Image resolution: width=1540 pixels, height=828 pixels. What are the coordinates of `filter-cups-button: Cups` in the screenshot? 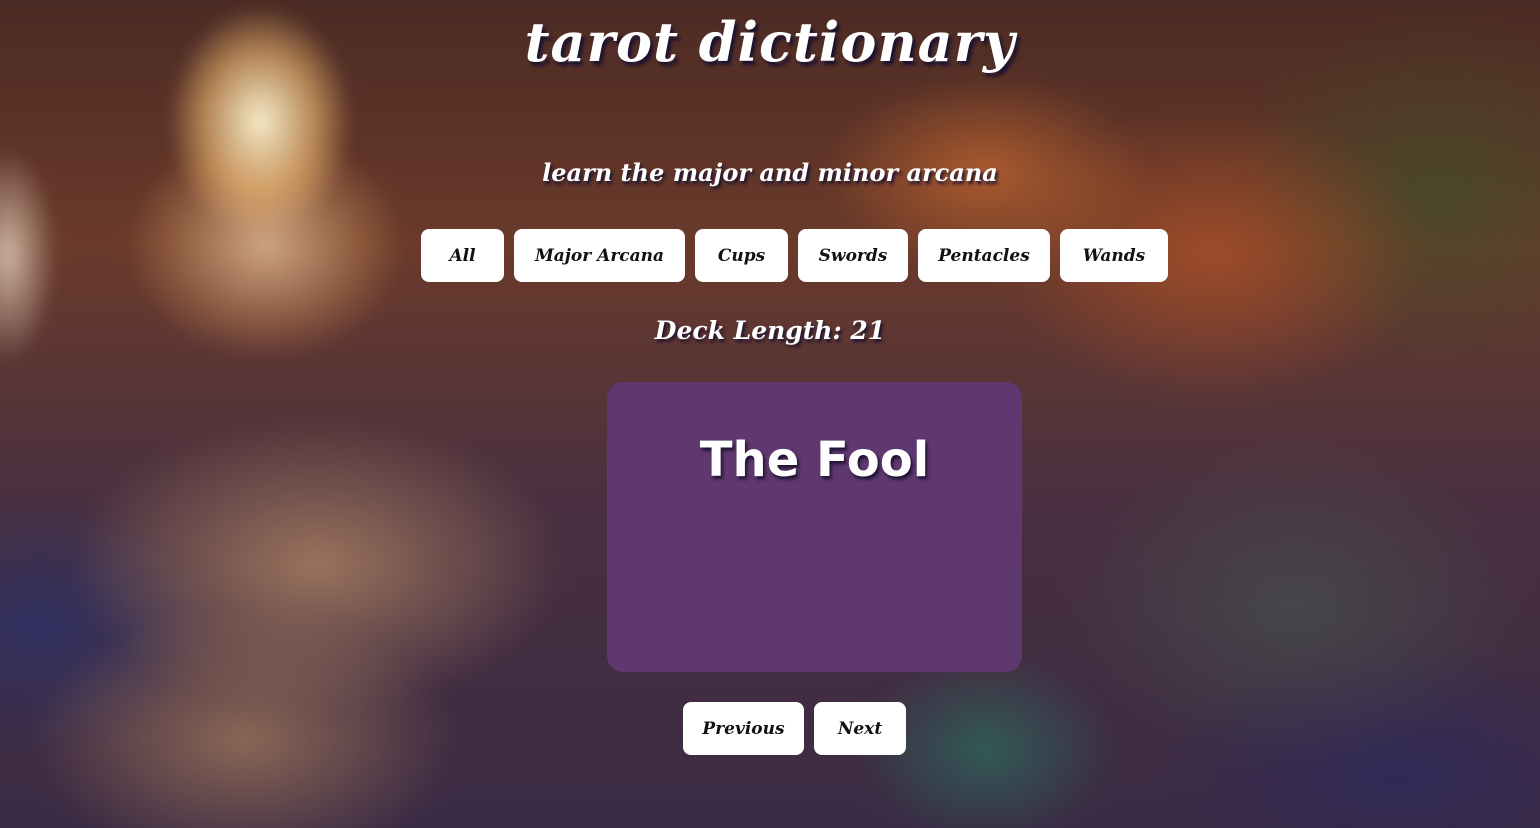 It's located at (741, 255).